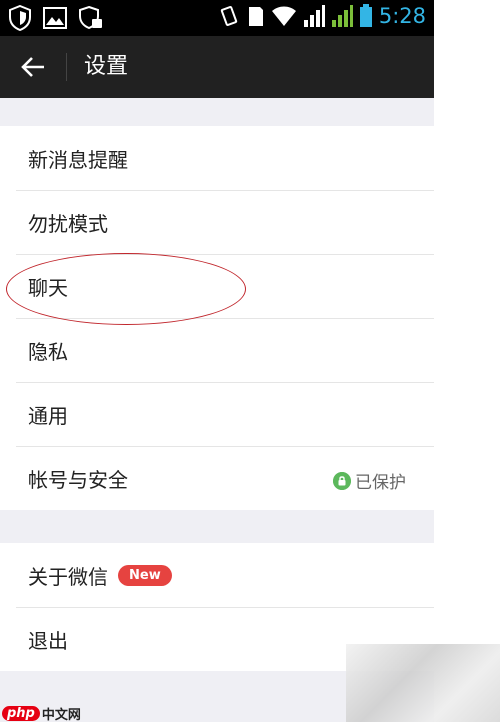  What do you see at coordinates (217, 575) in the screenshot?
I see `settings-item-about-wechat: 关于微信 New` at bounding box center [217, 575].